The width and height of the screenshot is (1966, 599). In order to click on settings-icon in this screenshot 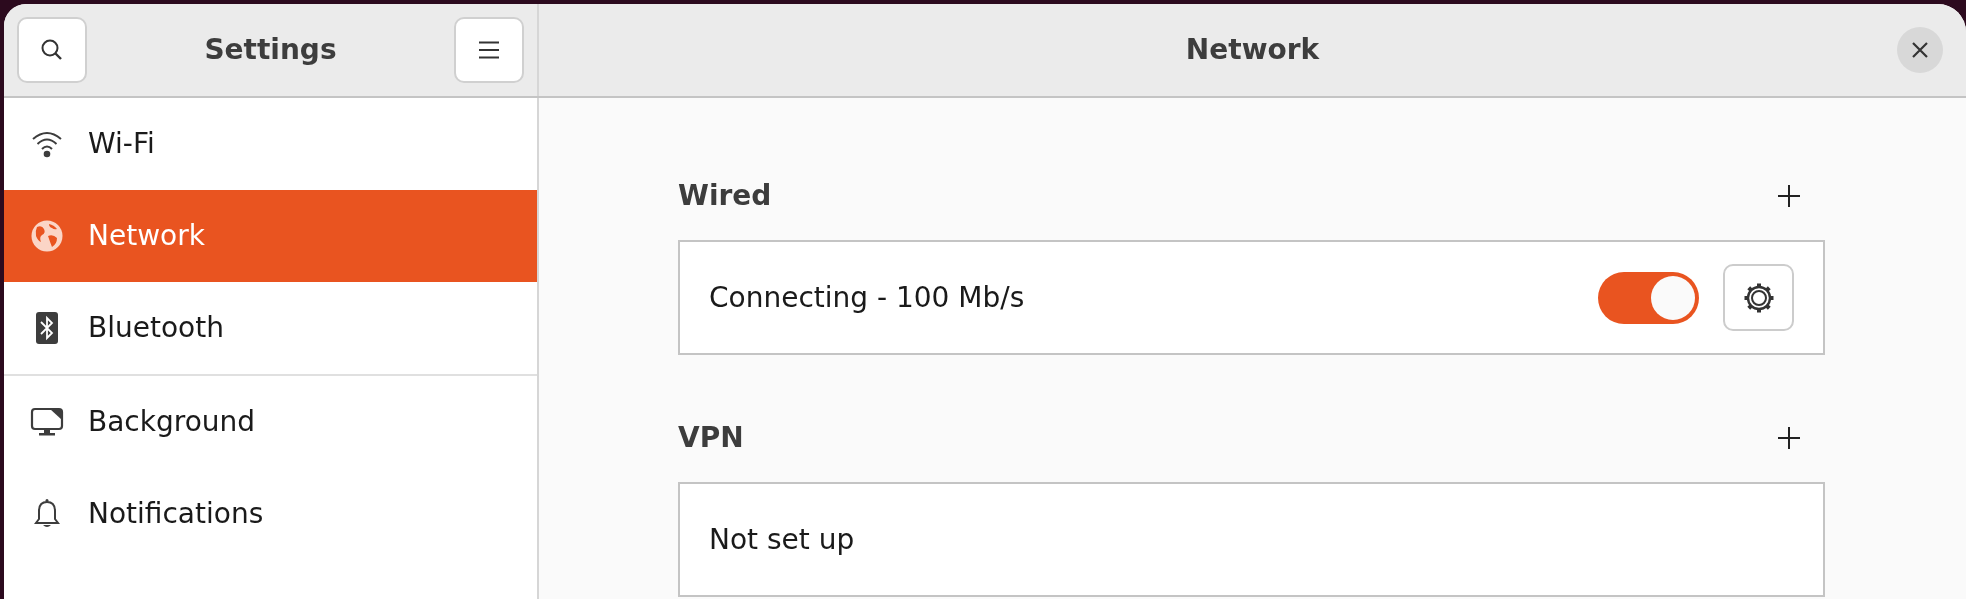, I will do `click(1758, 297)`.